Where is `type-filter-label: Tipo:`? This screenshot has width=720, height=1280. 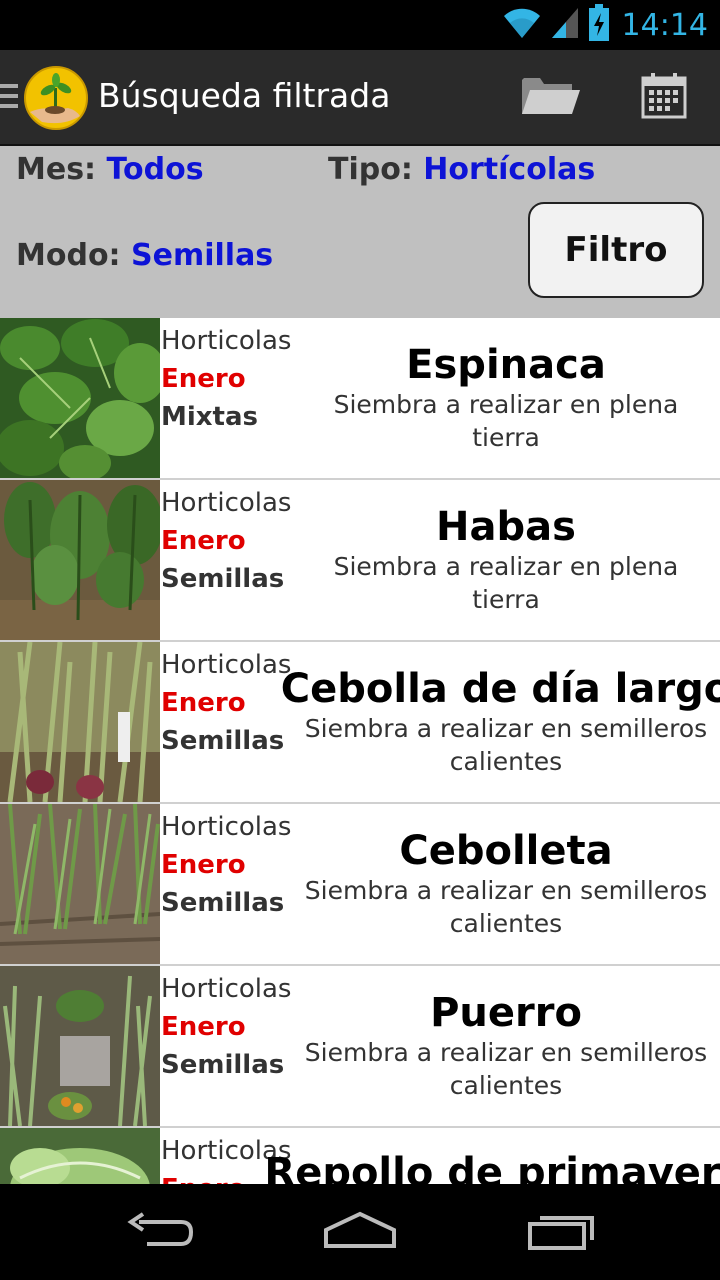
type-filter-label: Tipo: is located at coordinates (370, 169).